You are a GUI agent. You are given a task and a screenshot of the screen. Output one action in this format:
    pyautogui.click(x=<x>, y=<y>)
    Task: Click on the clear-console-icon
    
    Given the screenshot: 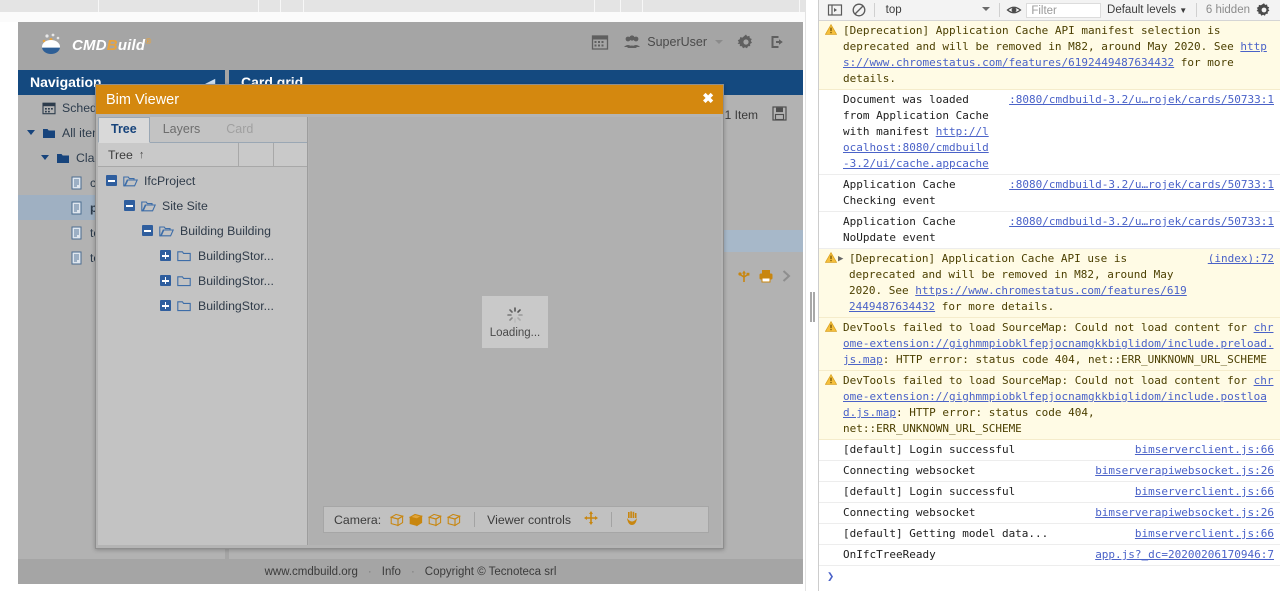 What is the action you would take?
    pyautogui.click(x=859, y=10)
    